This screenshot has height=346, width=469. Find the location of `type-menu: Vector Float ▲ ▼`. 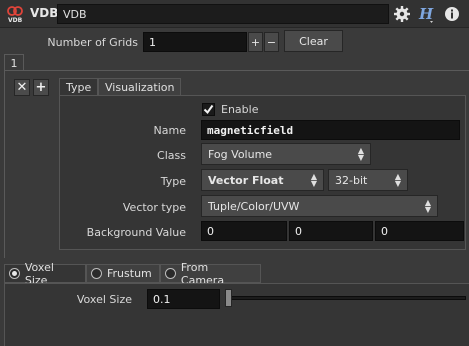

type-menu: Vector Float ▲ ▼ is located at coordinates (262, 180).